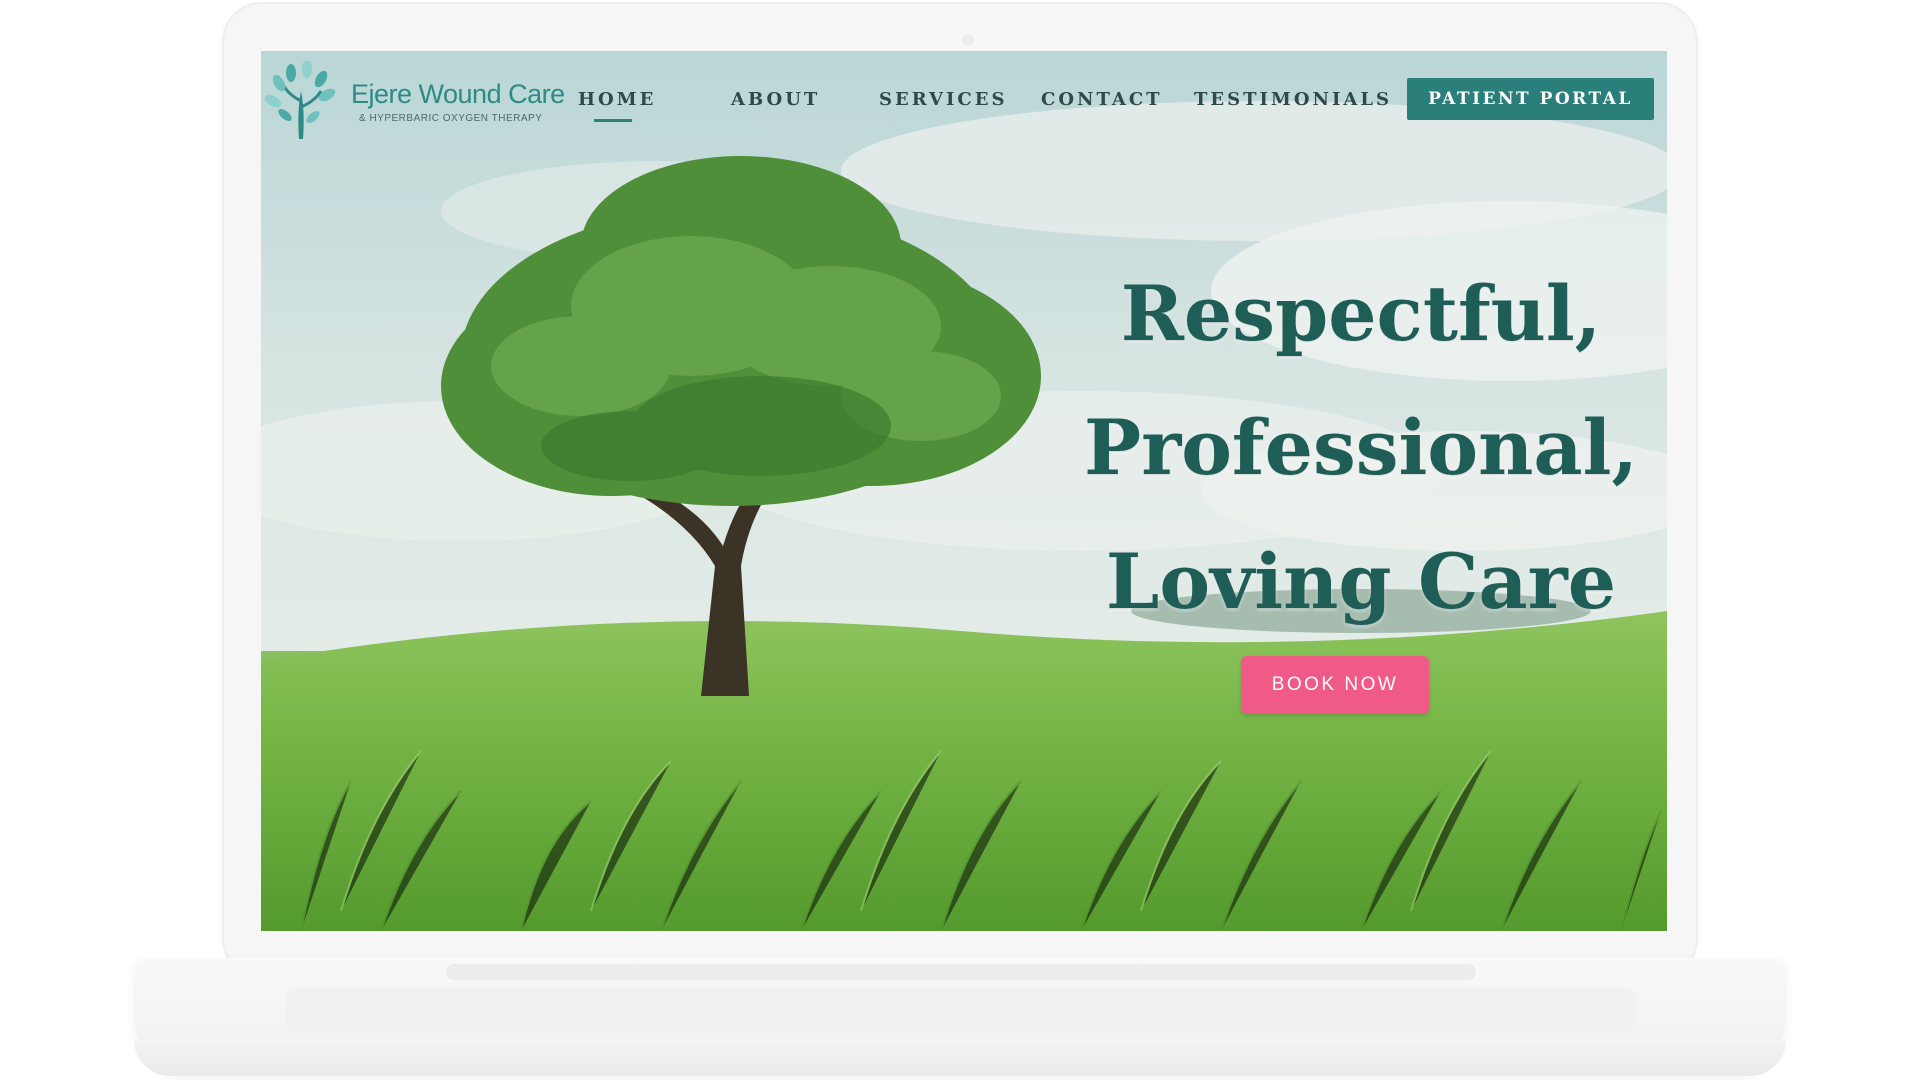 This screenshot has width=1920, height=1080. What do you see at coordinates (1361, 581) in the screenshot?
I see `headline-line-3: Loving Care` at bounding box center [1361, 581].